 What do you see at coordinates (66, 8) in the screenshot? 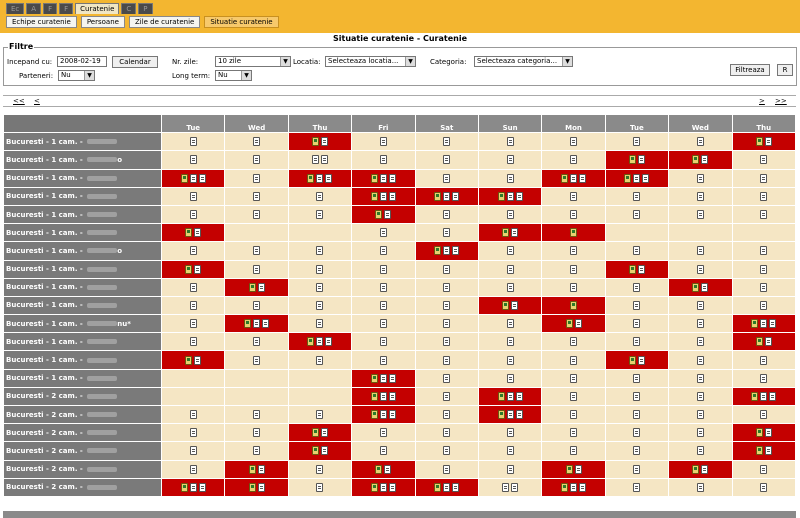
I see `tab-3: F` at bounding box center [66, 8].